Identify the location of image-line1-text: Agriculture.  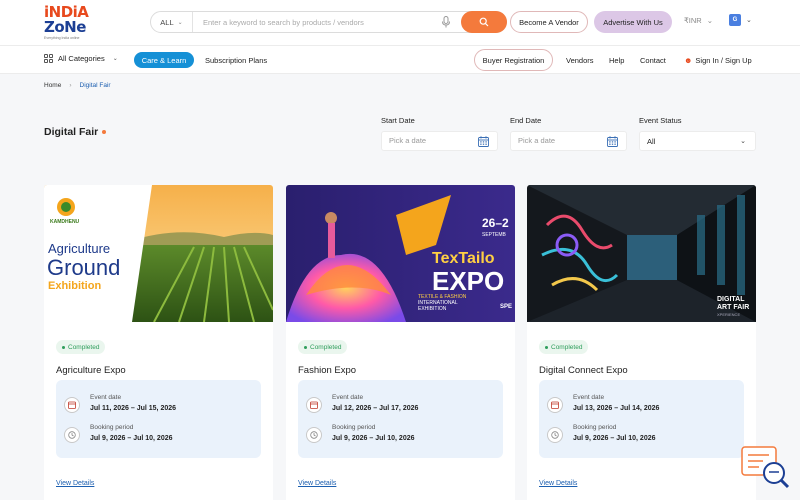
(79, 248).